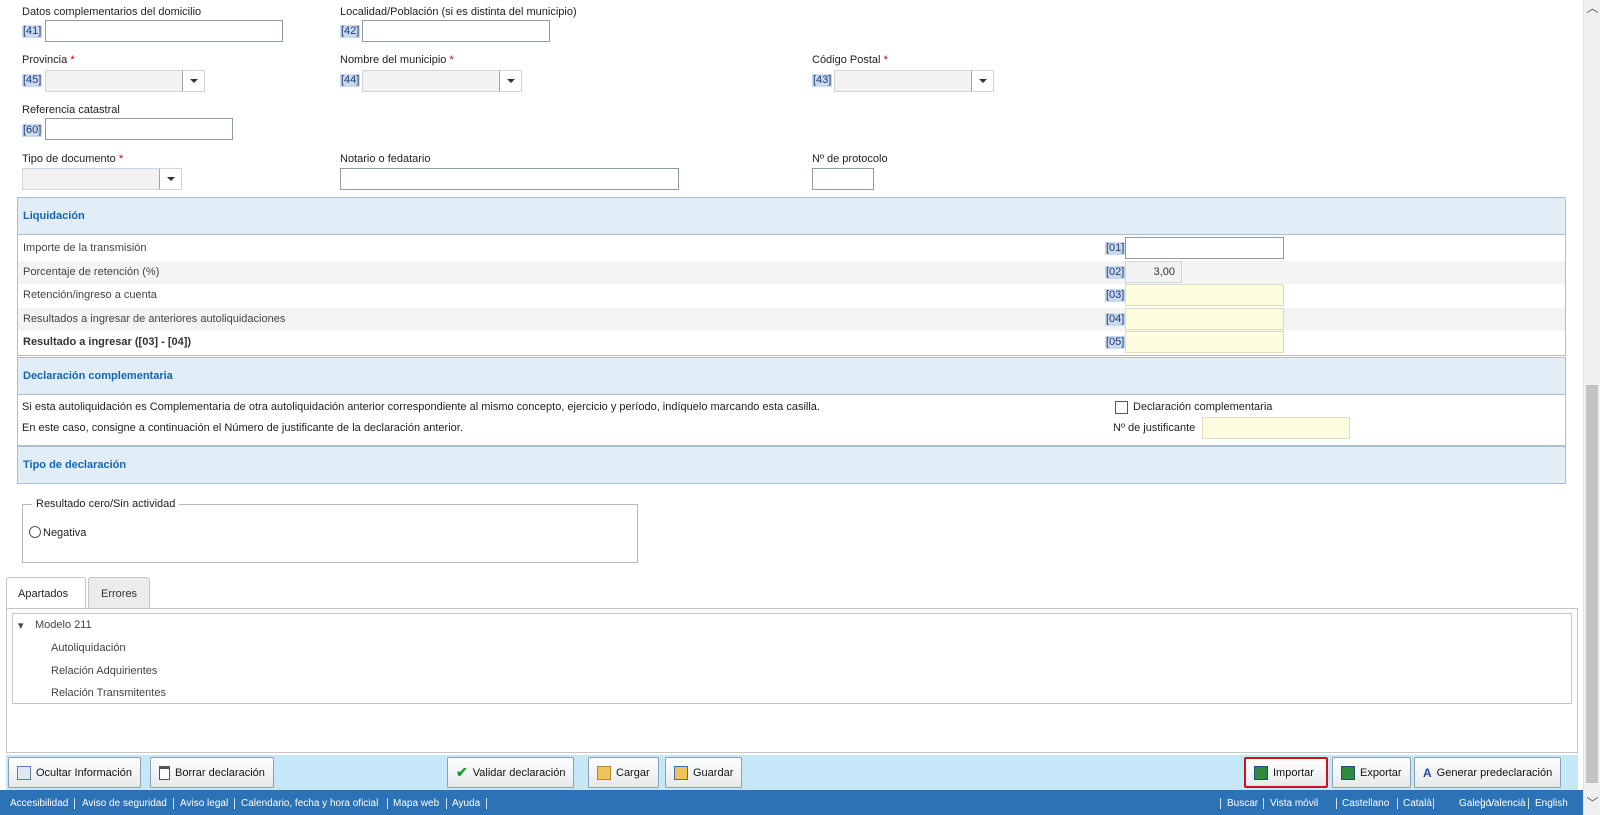 This screenshot has width=1600, height=815. What do you see at coordinates (681, 772) in the screenshot?
I see `folder-save-icon` at bounding box center [681, 772].